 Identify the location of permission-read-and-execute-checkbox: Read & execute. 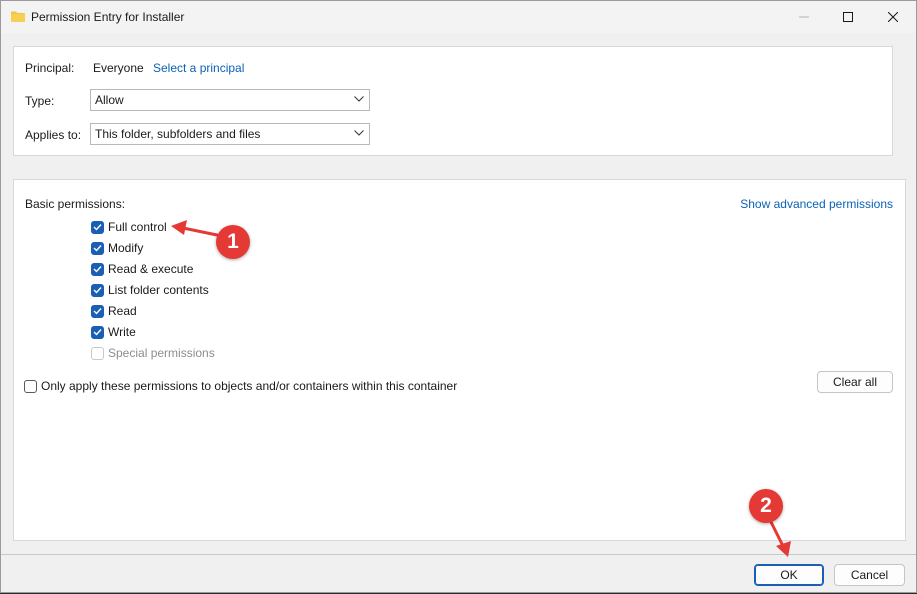
(142, 269).